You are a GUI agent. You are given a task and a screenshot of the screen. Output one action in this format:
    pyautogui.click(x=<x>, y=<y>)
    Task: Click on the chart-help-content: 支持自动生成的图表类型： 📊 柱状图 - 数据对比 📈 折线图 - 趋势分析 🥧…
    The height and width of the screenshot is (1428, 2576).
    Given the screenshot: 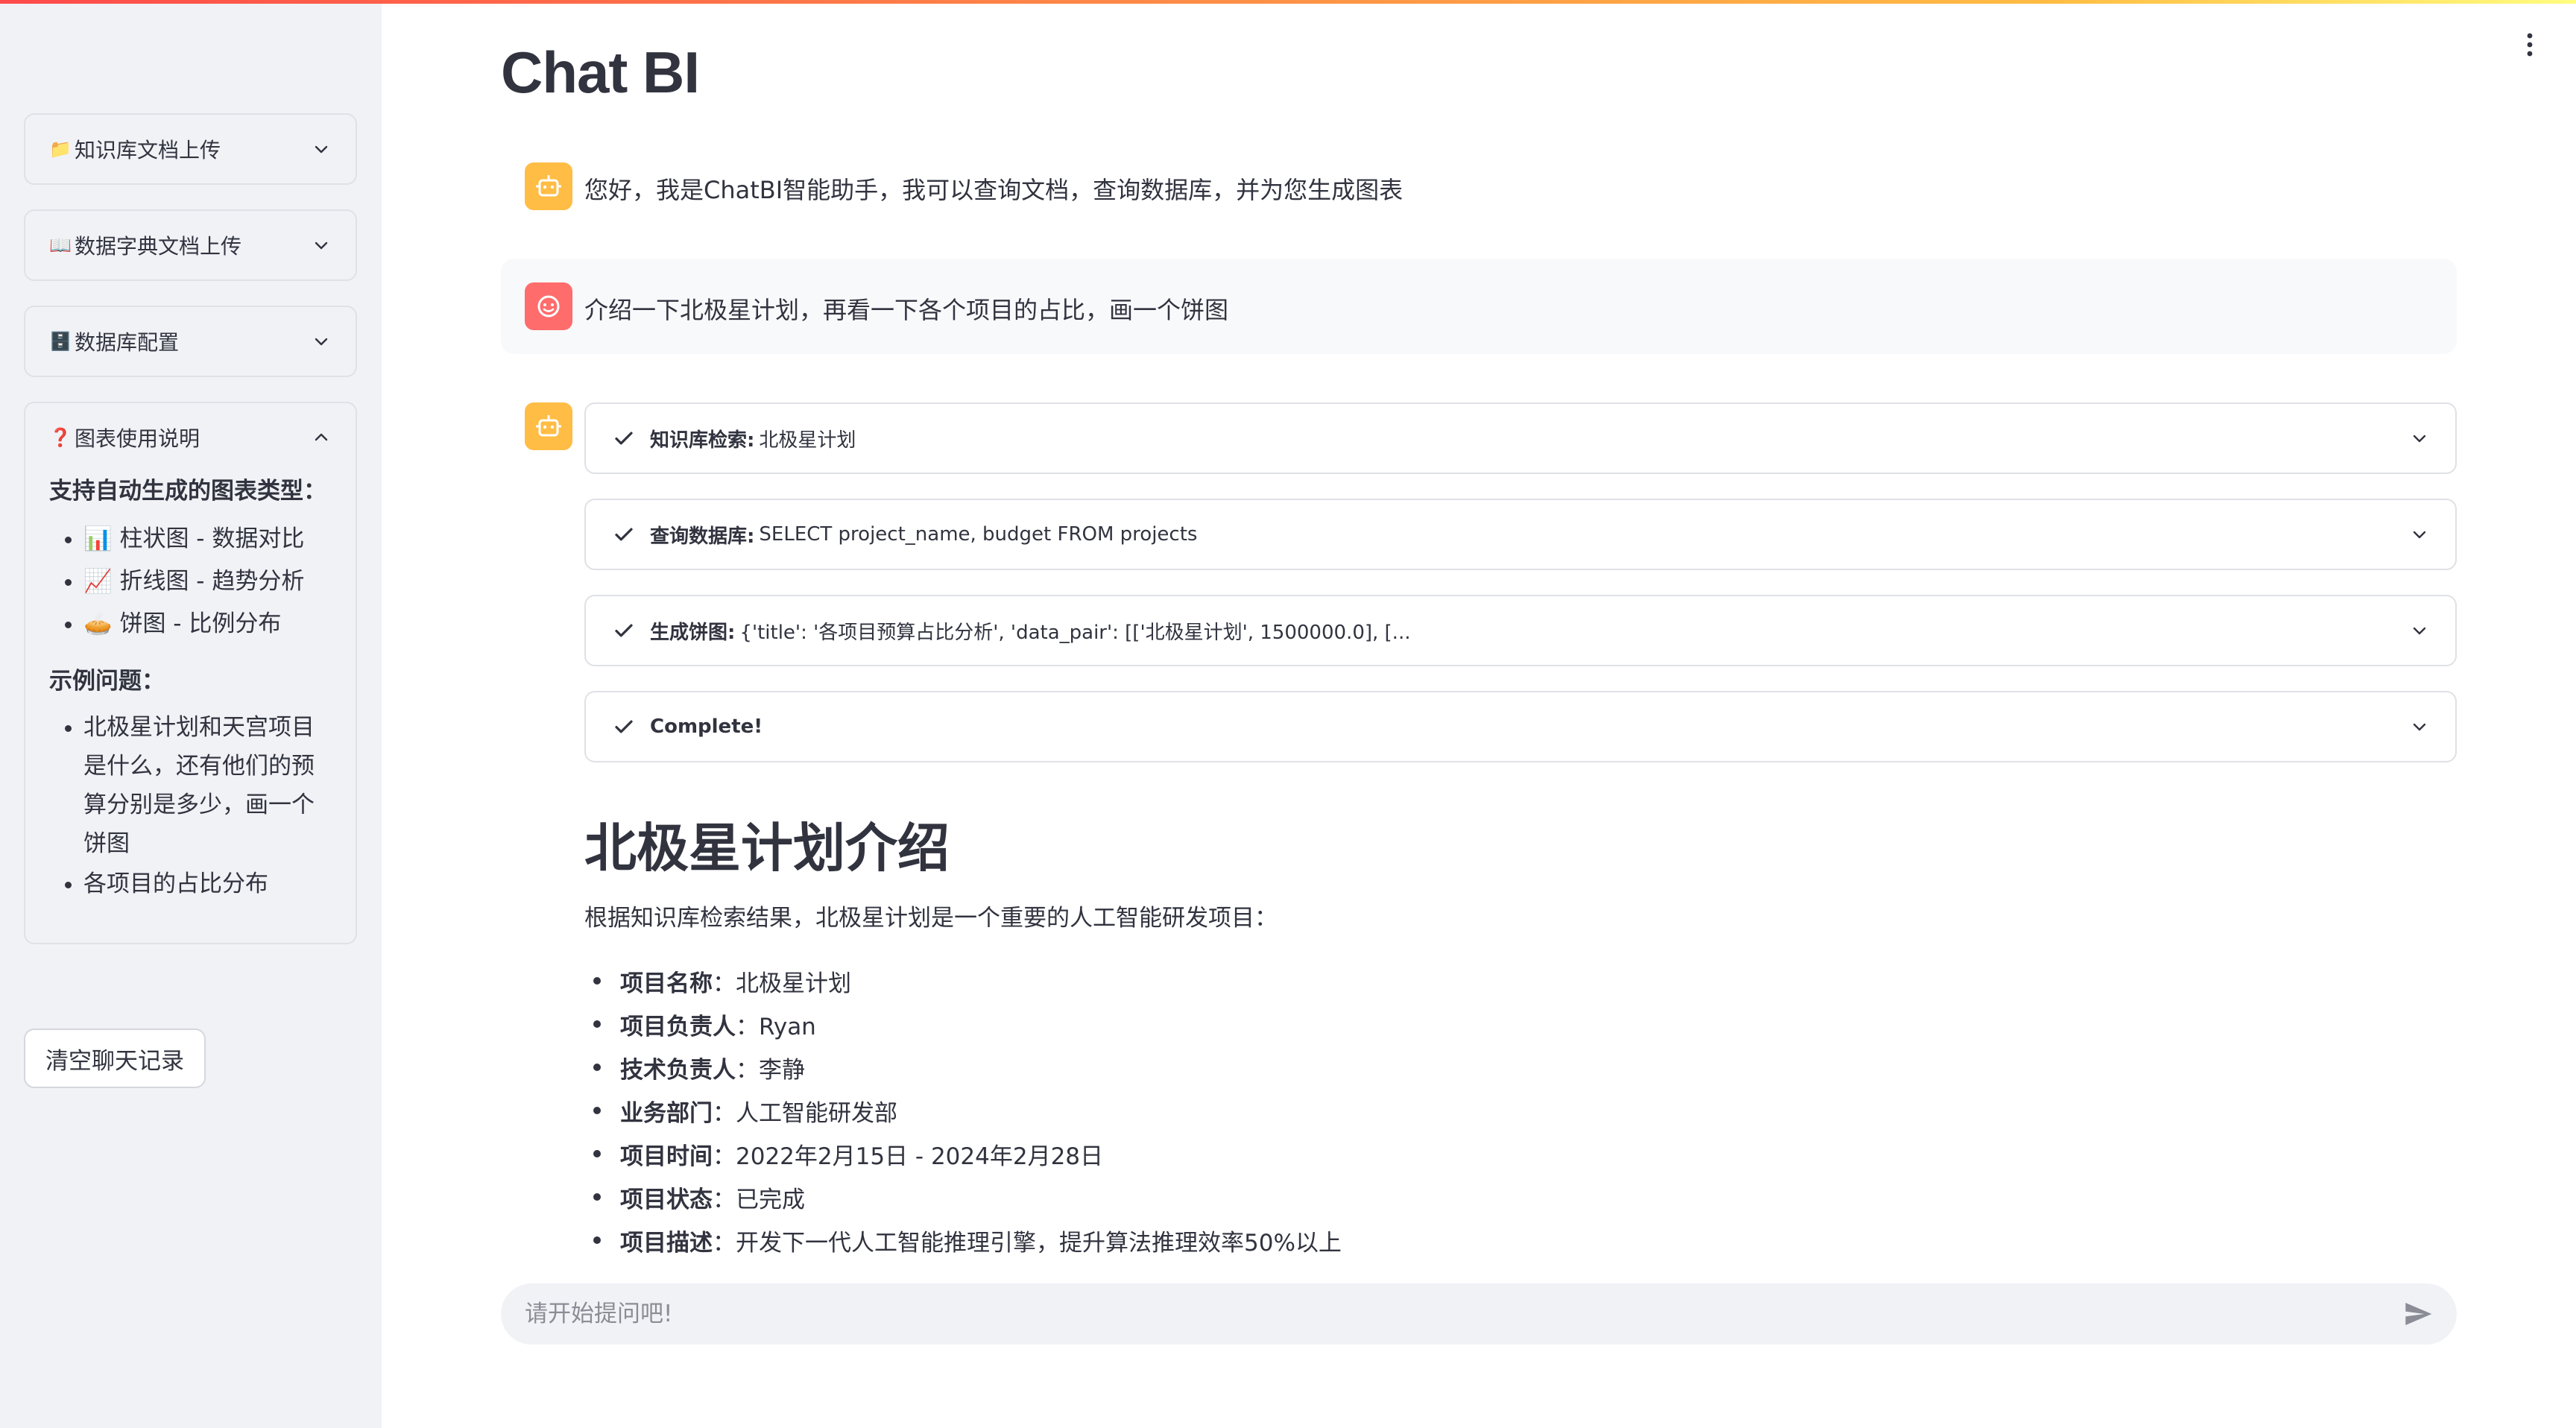 What is the action you would take?
    pyautogui.click(x=191, y=707)
    